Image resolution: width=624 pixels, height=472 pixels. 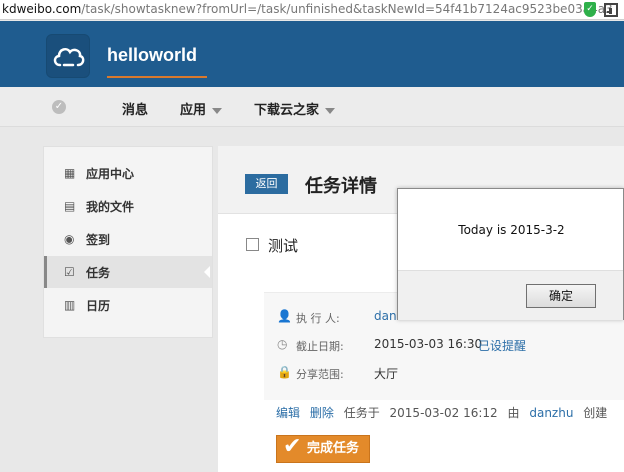 What do you see at coordinates (98, 306) in the screenshot?
I see `sidebar-item-label: 日历` at bounding box center [98, 306].